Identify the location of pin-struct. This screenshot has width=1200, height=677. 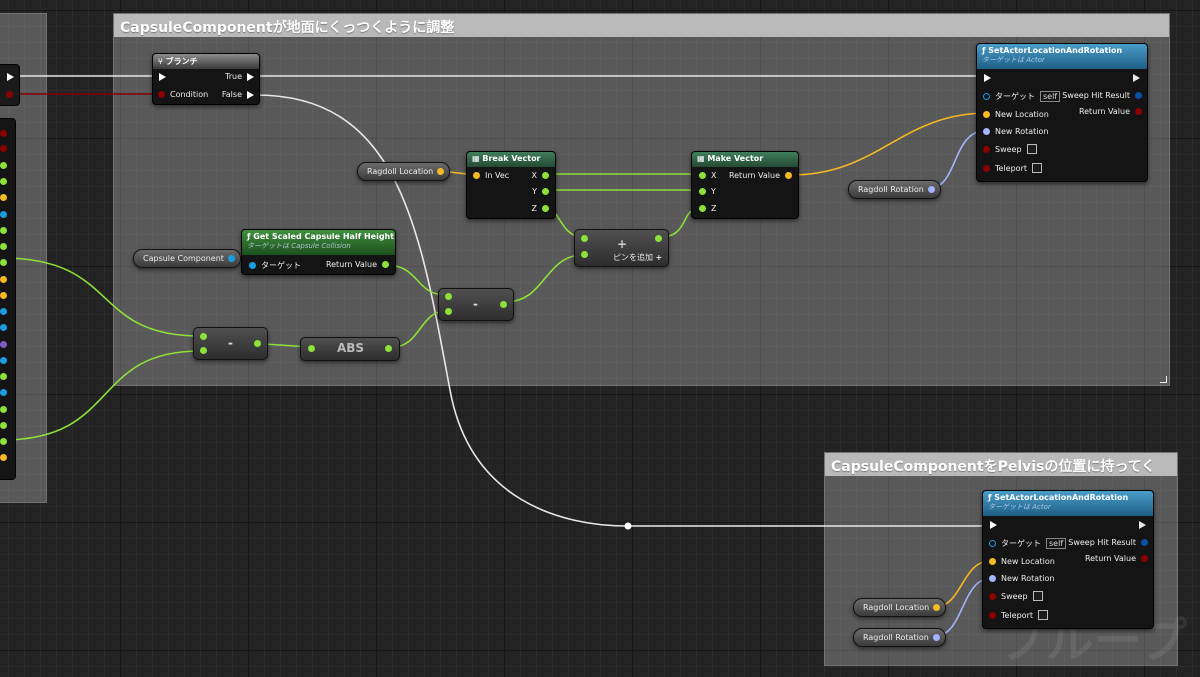
(3, 344).